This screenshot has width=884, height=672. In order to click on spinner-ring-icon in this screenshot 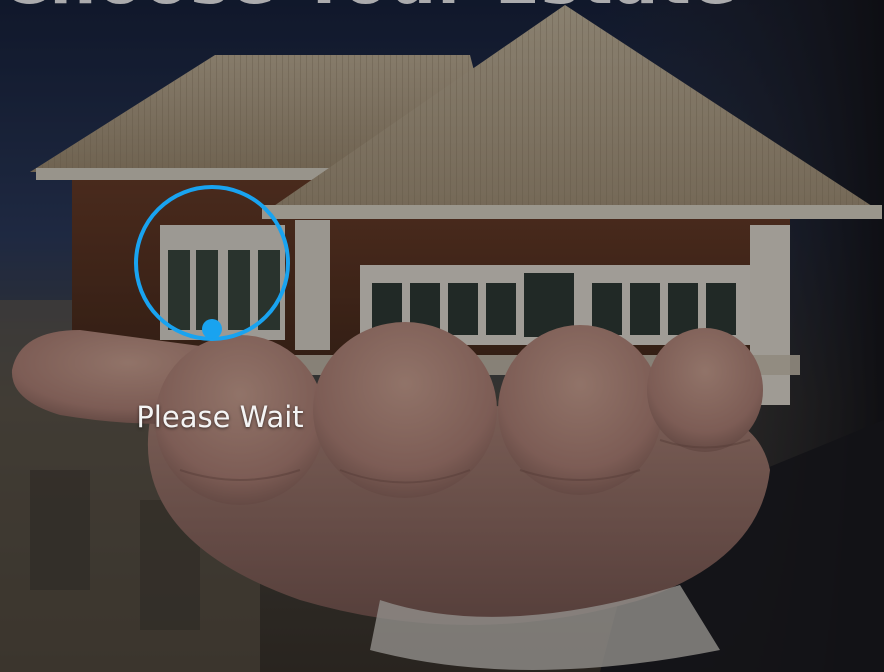, I will do `click(212, 263)`.